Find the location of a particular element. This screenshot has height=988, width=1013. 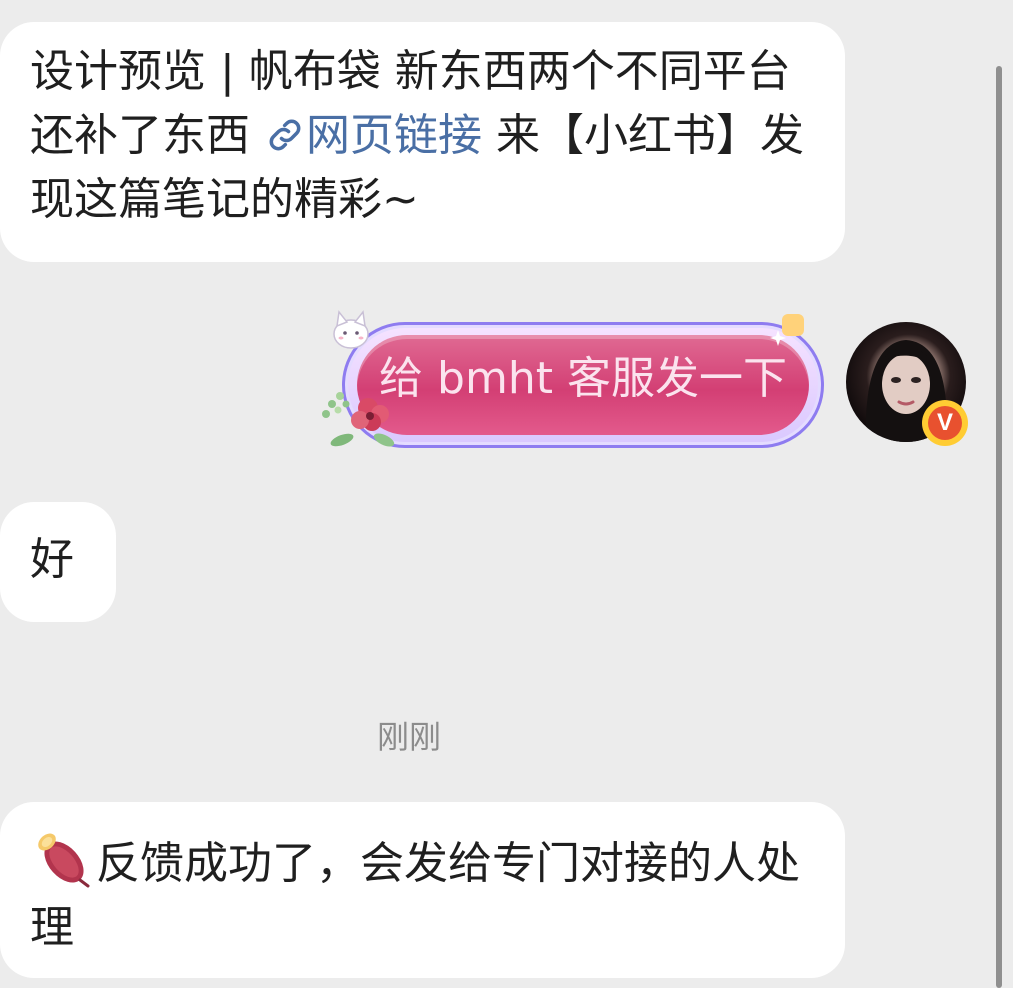

web-link-label: 网页链接 is located at coordinates (394, 135).